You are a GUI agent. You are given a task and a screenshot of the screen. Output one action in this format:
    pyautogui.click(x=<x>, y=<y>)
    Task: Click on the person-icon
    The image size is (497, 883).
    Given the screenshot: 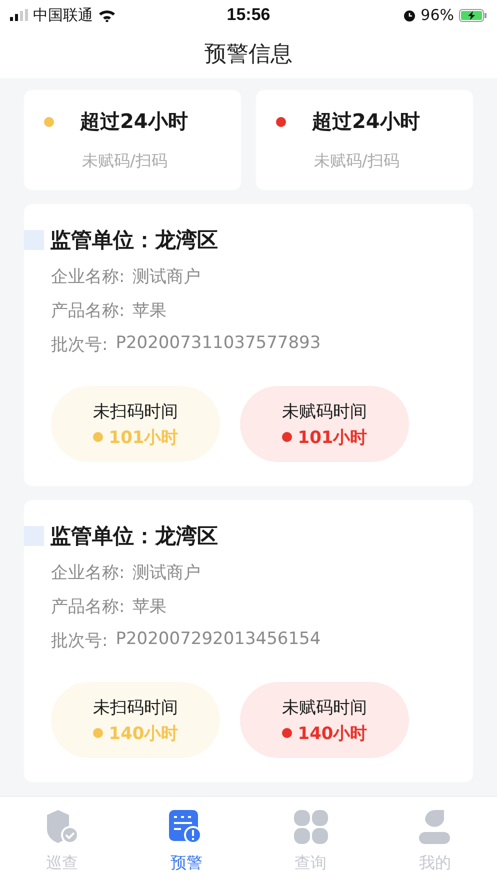 What is the action you would take?
    pyautogui.click(x=434, y=827)
    